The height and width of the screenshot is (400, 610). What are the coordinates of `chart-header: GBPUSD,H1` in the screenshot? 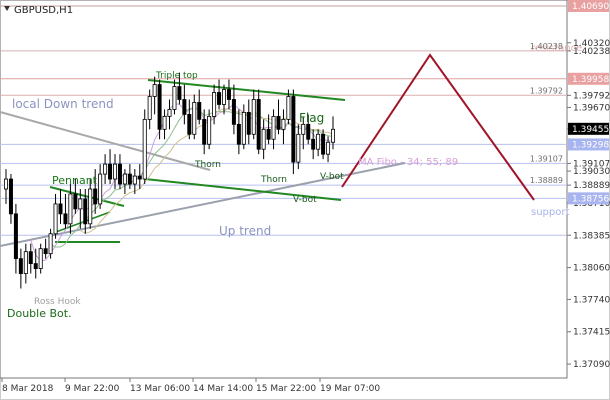 It's located at (38, 10).